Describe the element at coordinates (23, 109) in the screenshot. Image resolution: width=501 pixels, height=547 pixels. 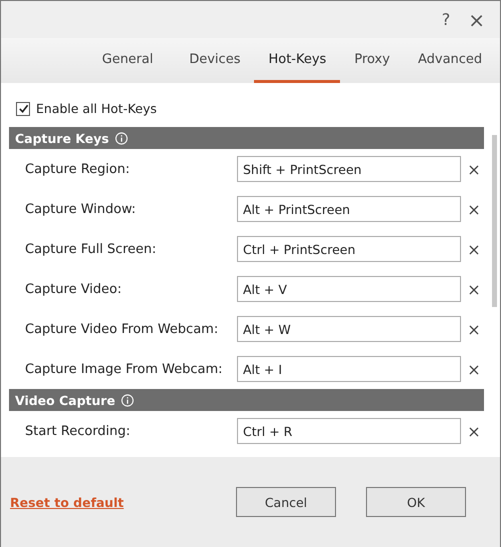
I see `checkbox` at that location.